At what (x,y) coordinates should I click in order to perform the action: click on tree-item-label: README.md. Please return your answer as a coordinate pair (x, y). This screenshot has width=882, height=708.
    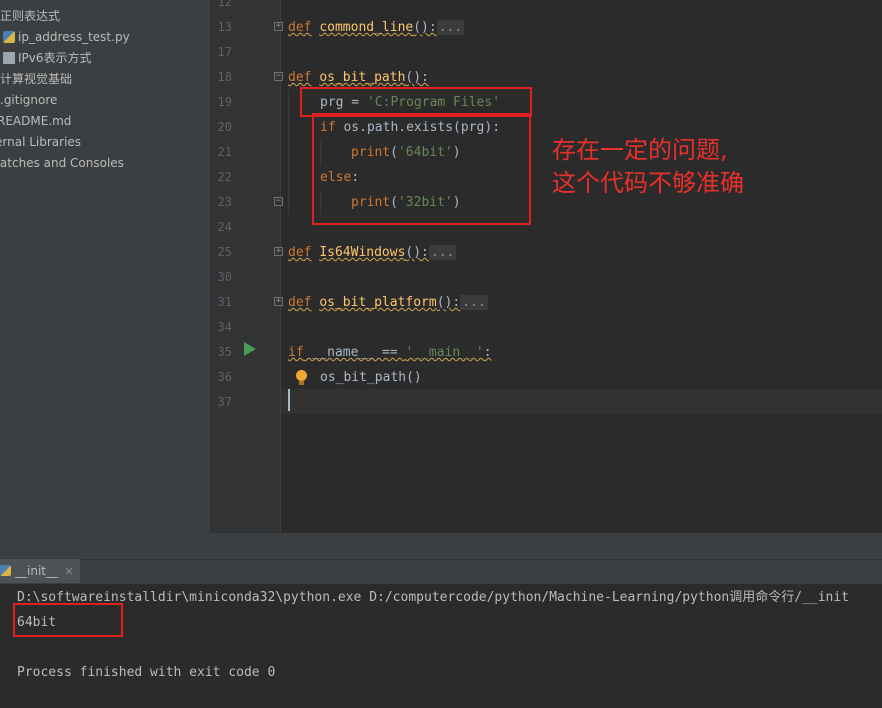
    Looking at the image, I should click on (36, 121).